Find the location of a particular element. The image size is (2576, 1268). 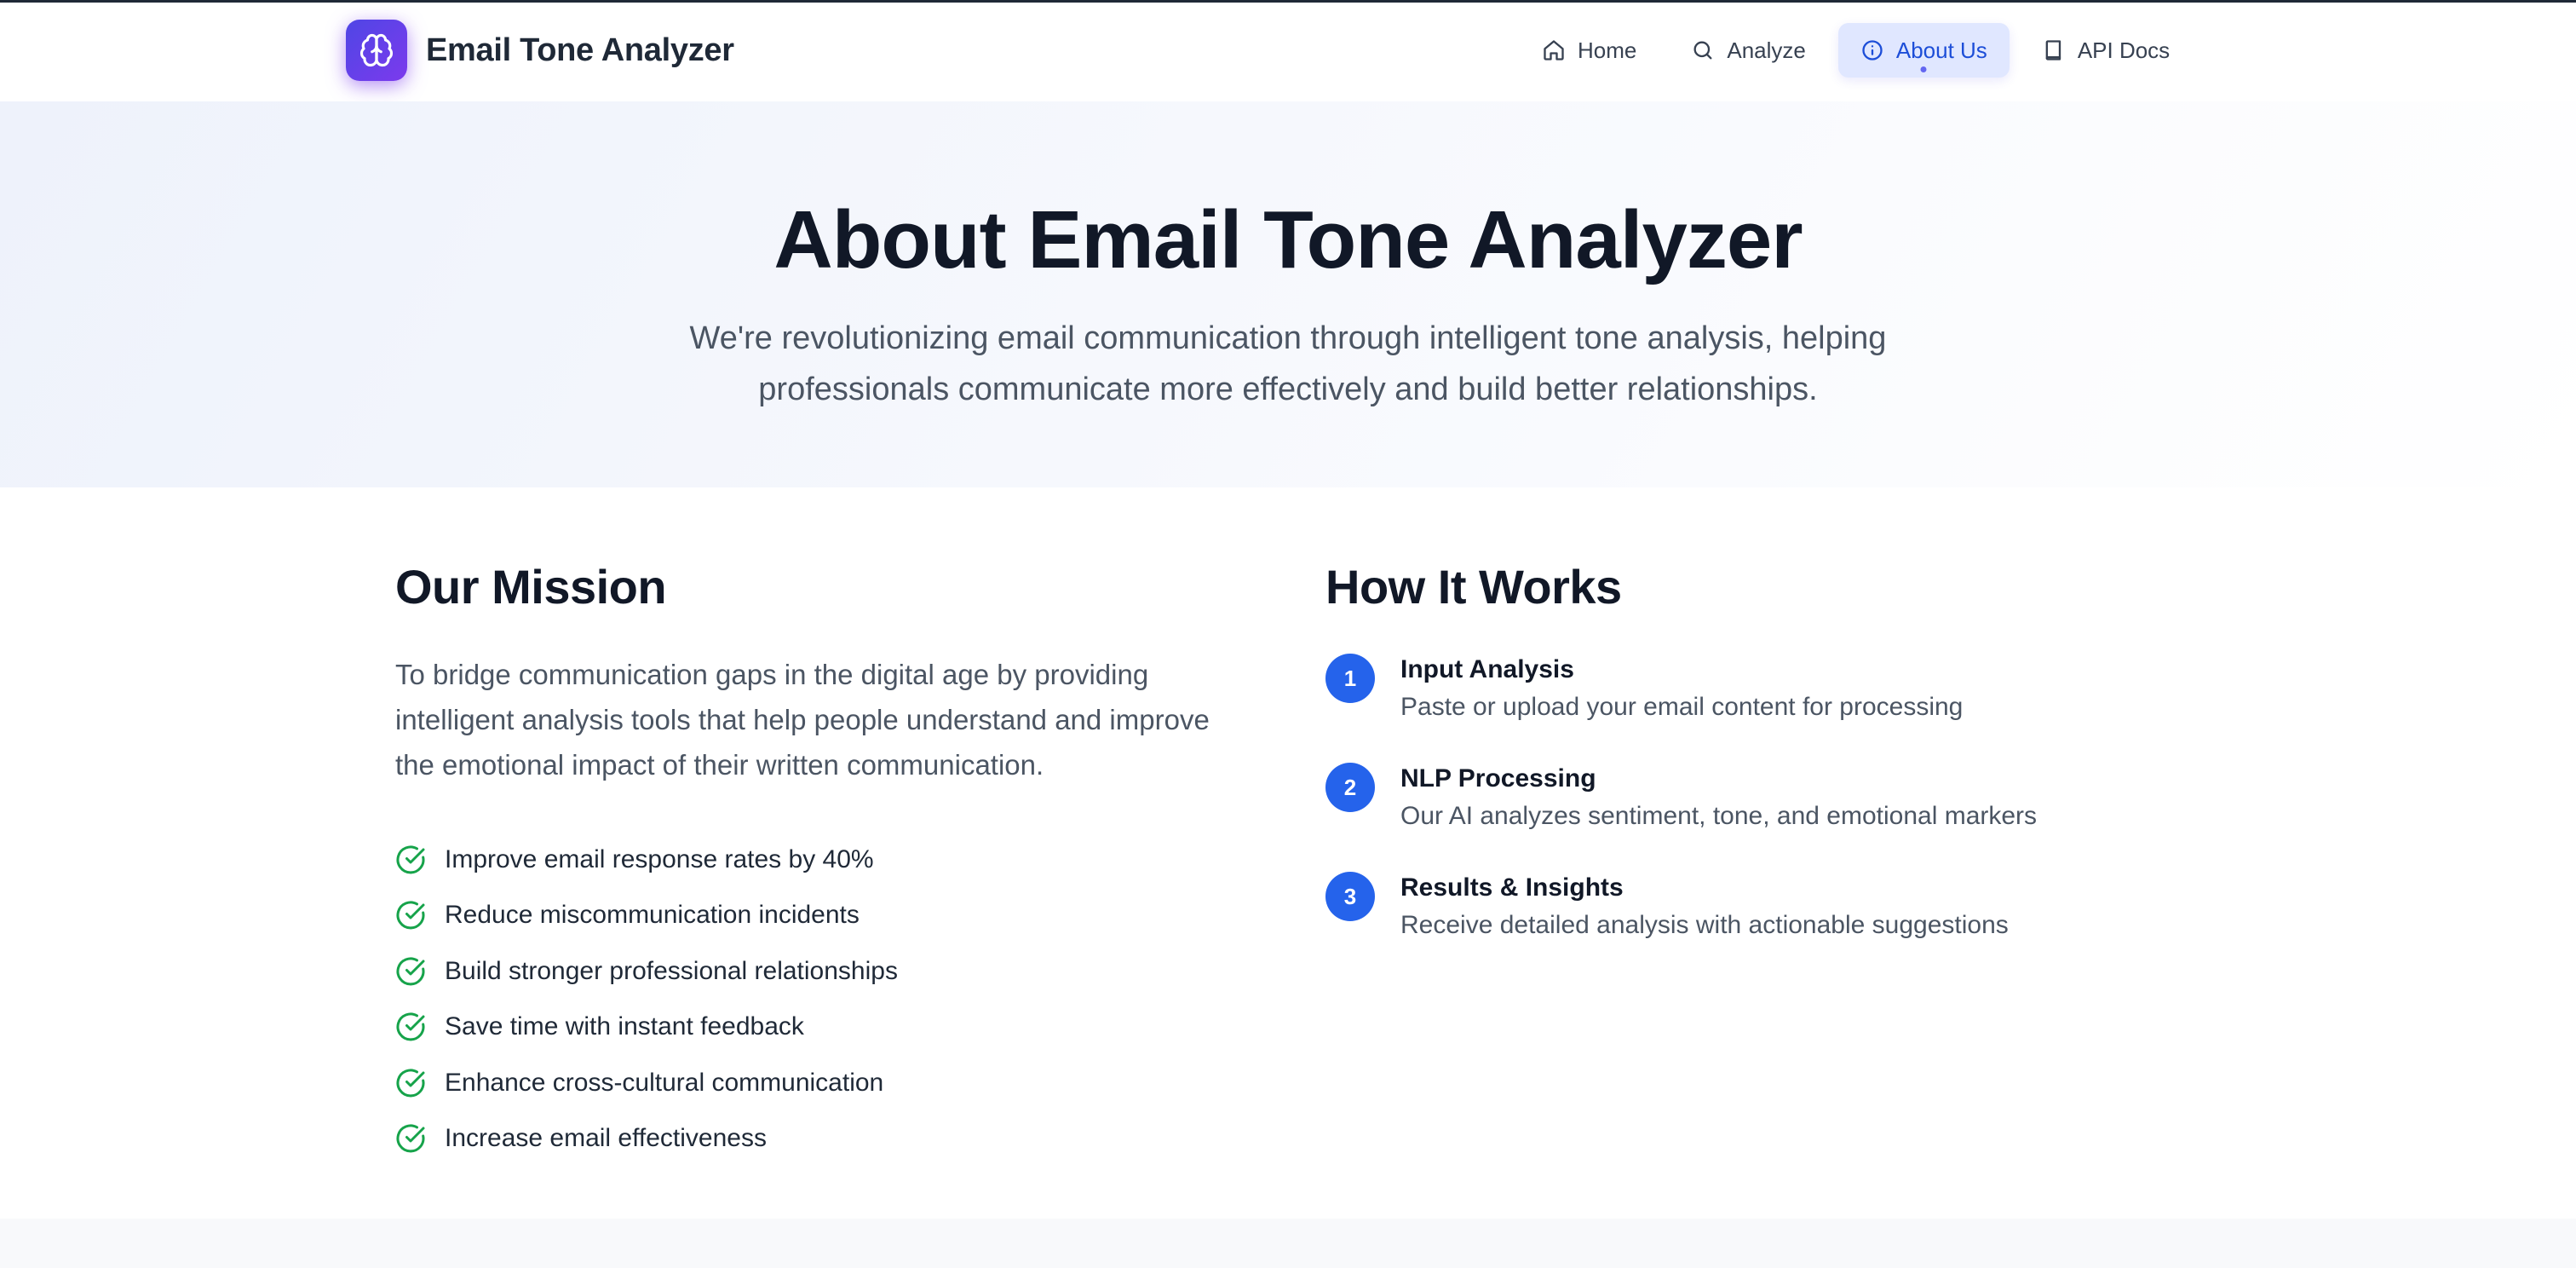

info-icon is located at coordinates (1872, 50).